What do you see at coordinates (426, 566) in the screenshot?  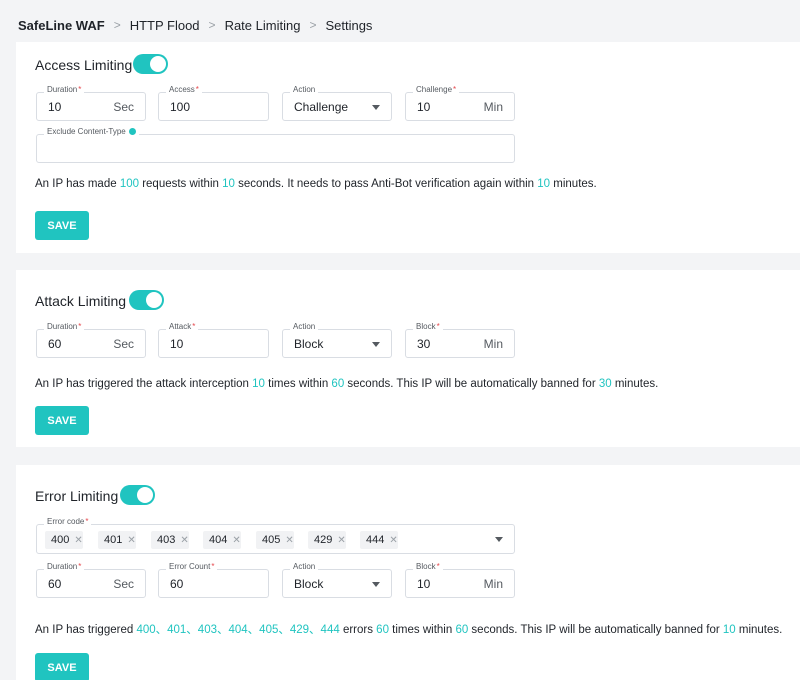 I see `error-block-label: Block` at bounding box center [426, 566].